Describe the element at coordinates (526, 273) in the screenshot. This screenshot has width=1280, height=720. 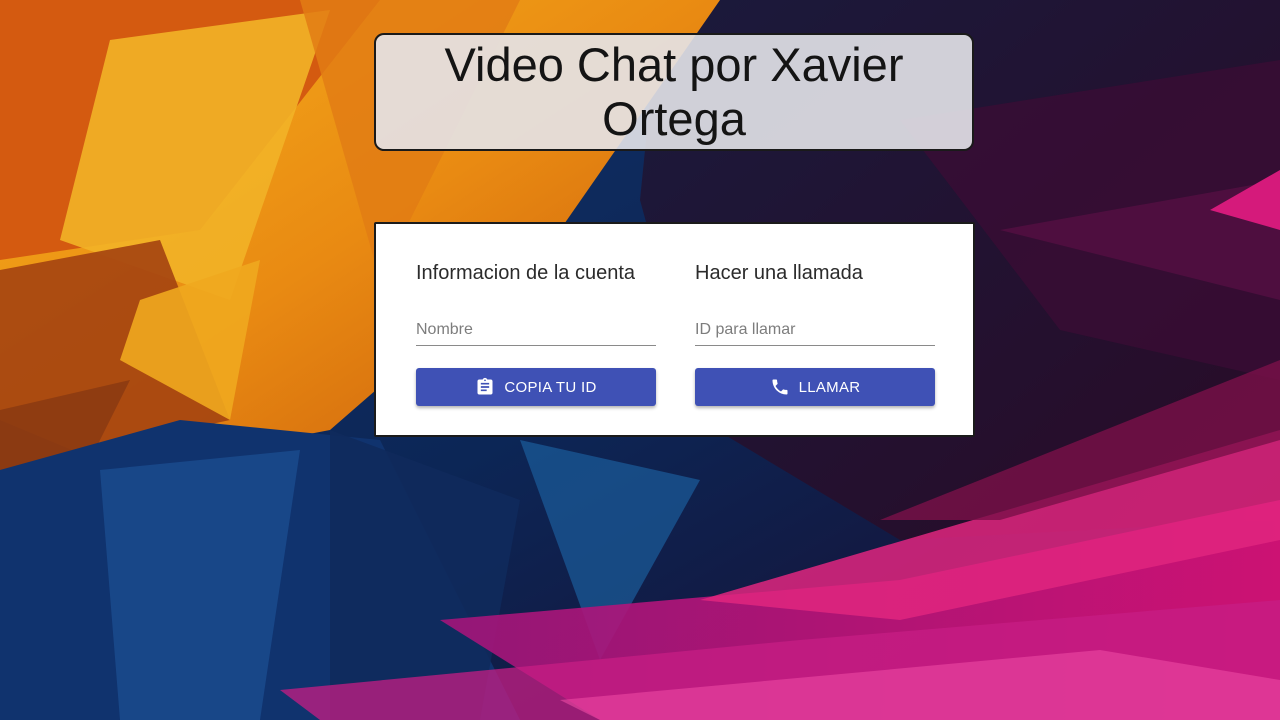
I see `account-heading: Informacion de la cuenta` at that location.